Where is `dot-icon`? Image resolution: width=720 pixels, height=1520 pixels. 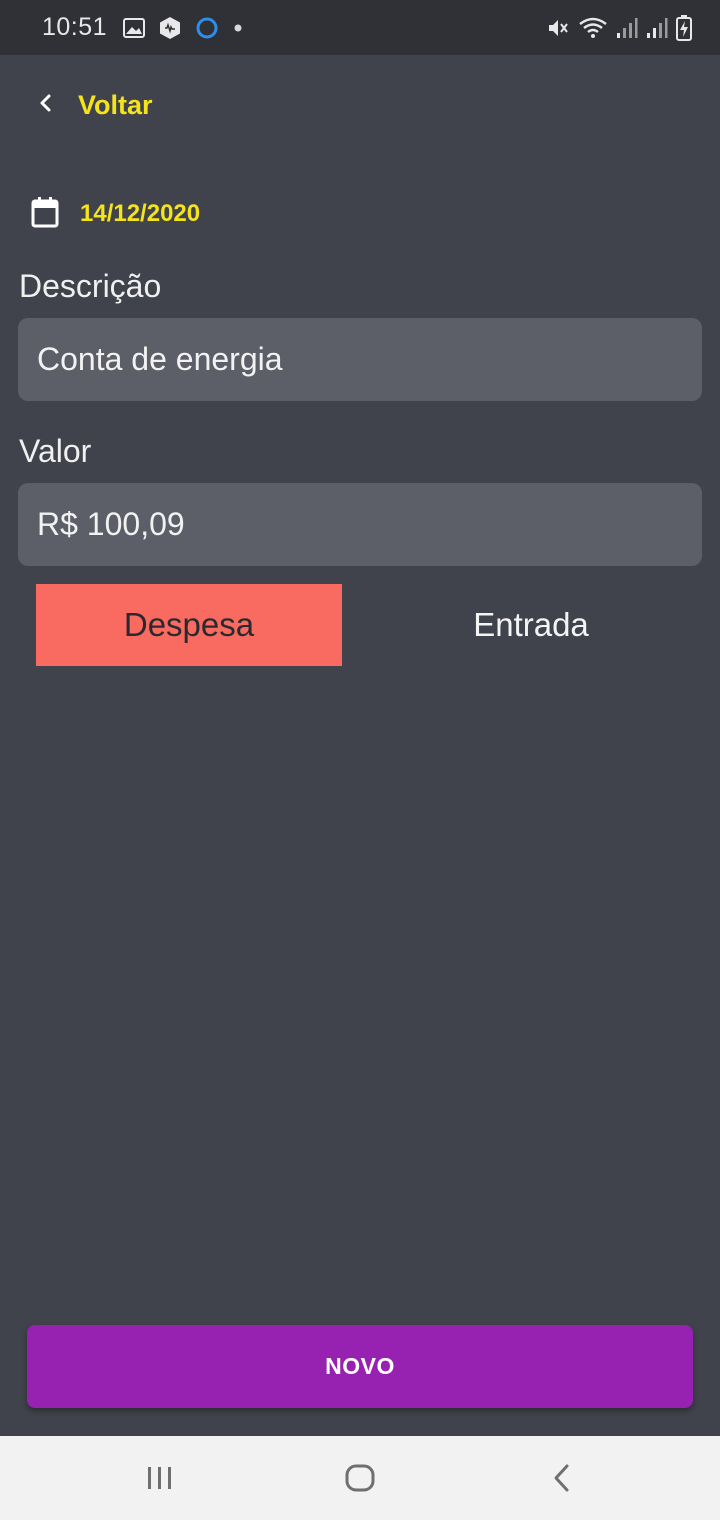 dot-icon is located at coordinates (238, 28).